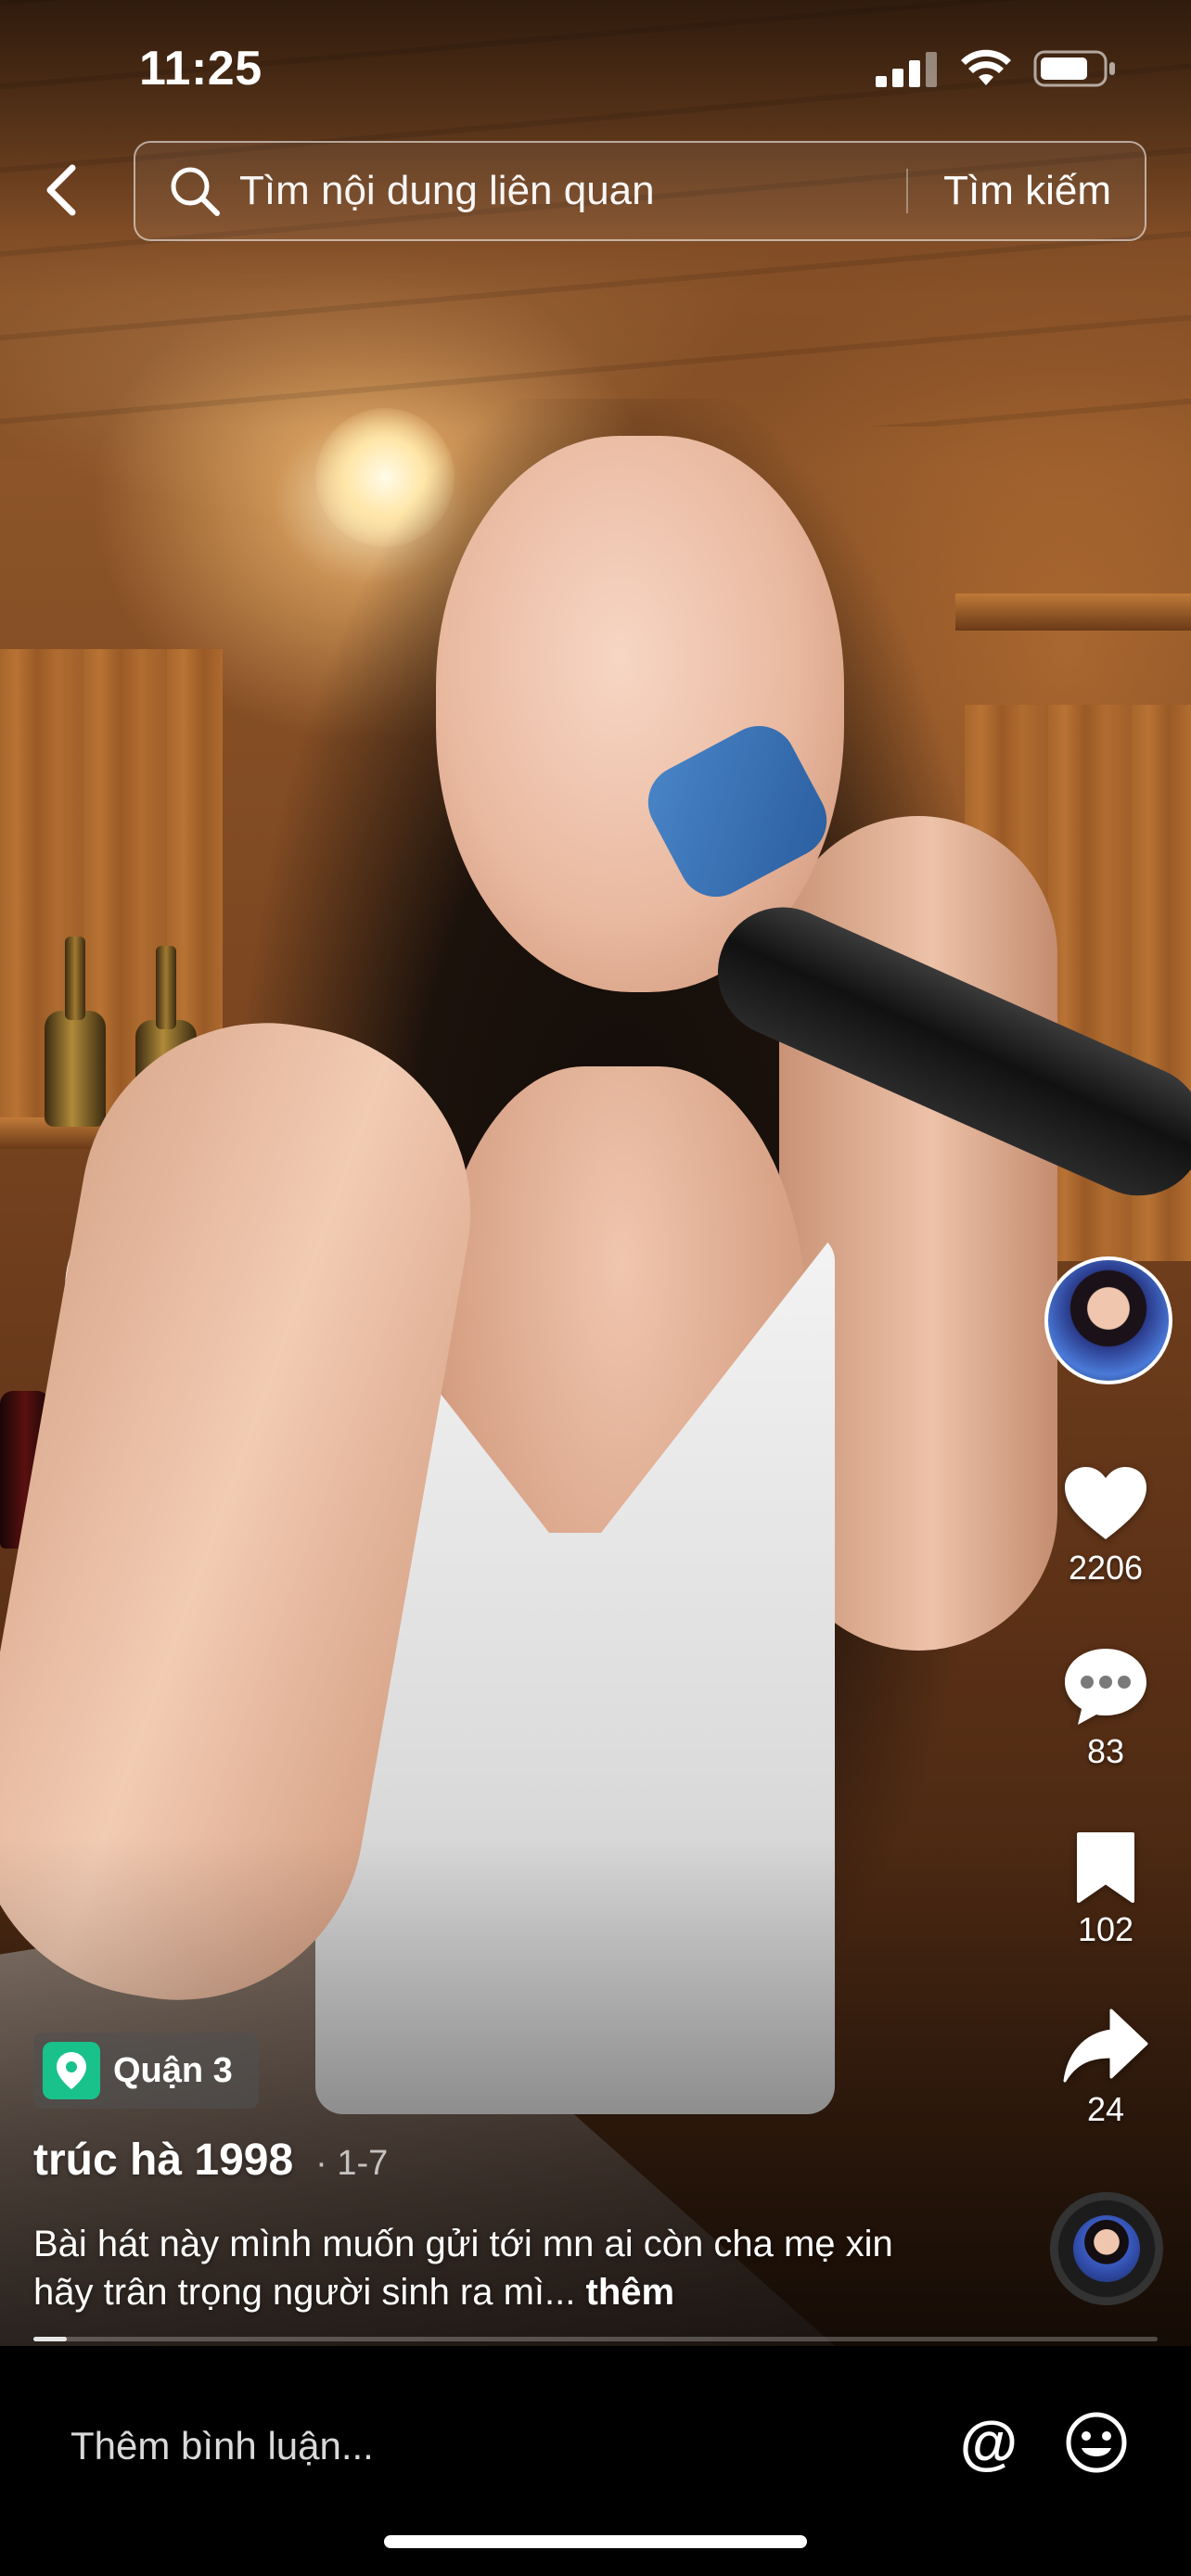 Image resolution: width=1191 pixels, height=2576 pixels. What do you see at coordinates (986, 67) in the screenshot?
I see `wifi-icon` at bounding box center [986, 67].